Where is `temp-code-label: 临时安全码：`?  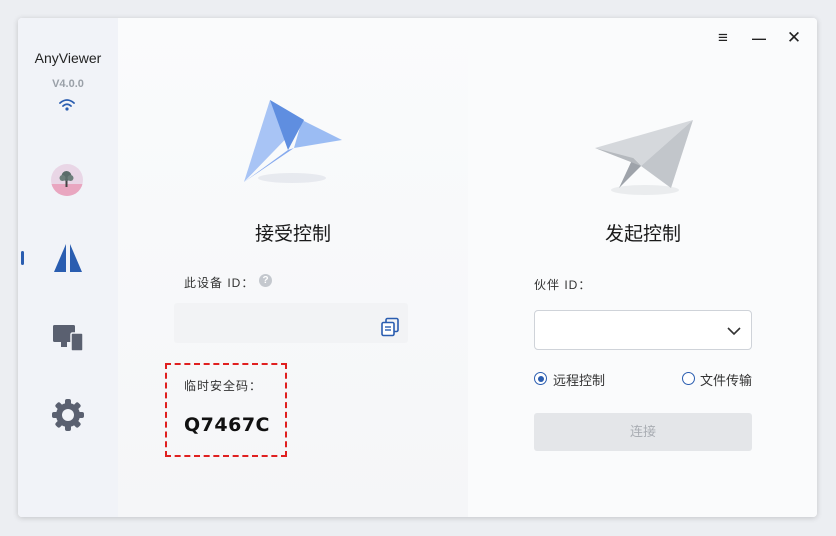 temp-code-label: 临时安全码： is located at coordinates (223, 386).